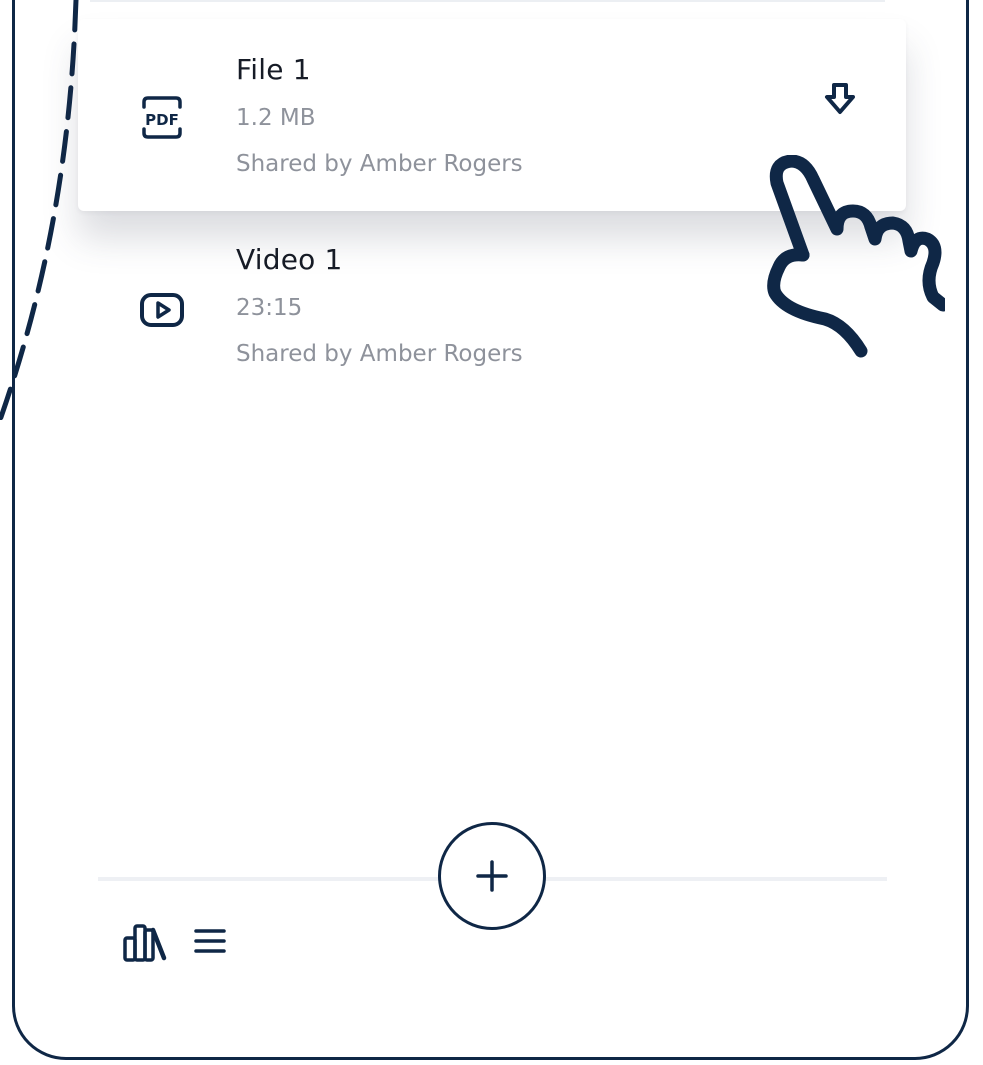  I want to click on file-title: Video 1, so click(289, 259).